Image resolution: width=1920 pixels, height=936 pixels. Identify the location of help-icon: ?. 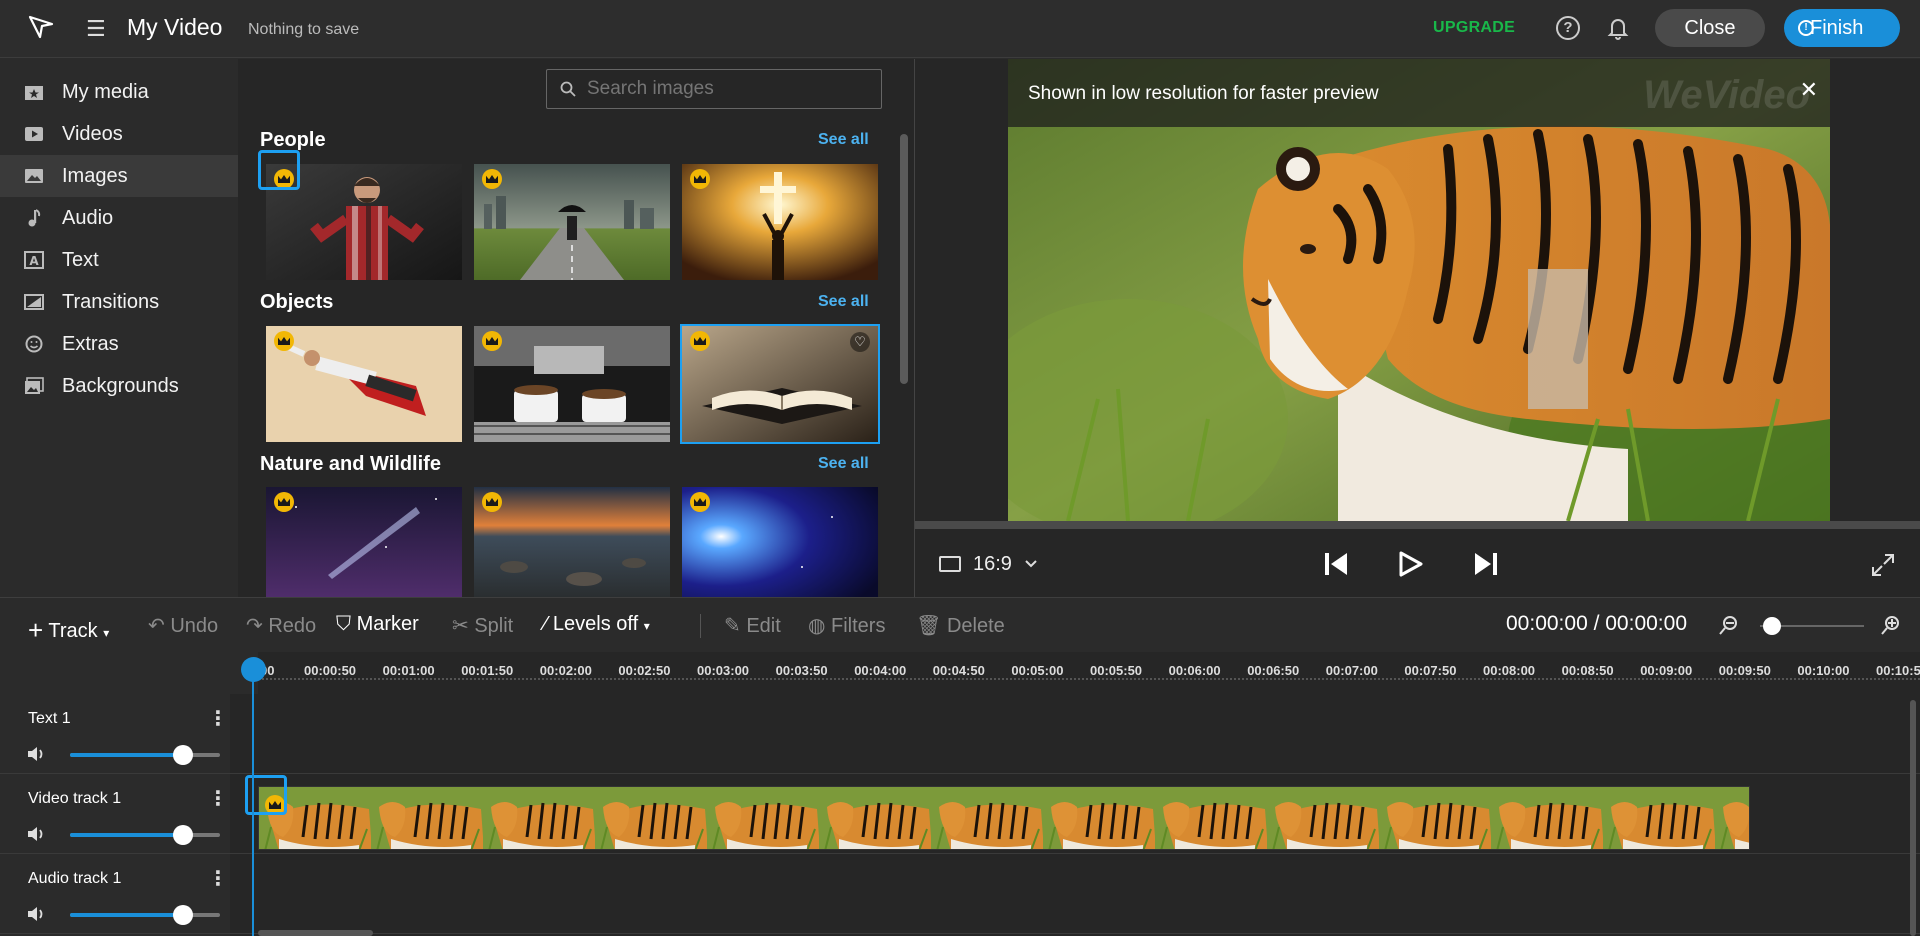
(1568, 28).